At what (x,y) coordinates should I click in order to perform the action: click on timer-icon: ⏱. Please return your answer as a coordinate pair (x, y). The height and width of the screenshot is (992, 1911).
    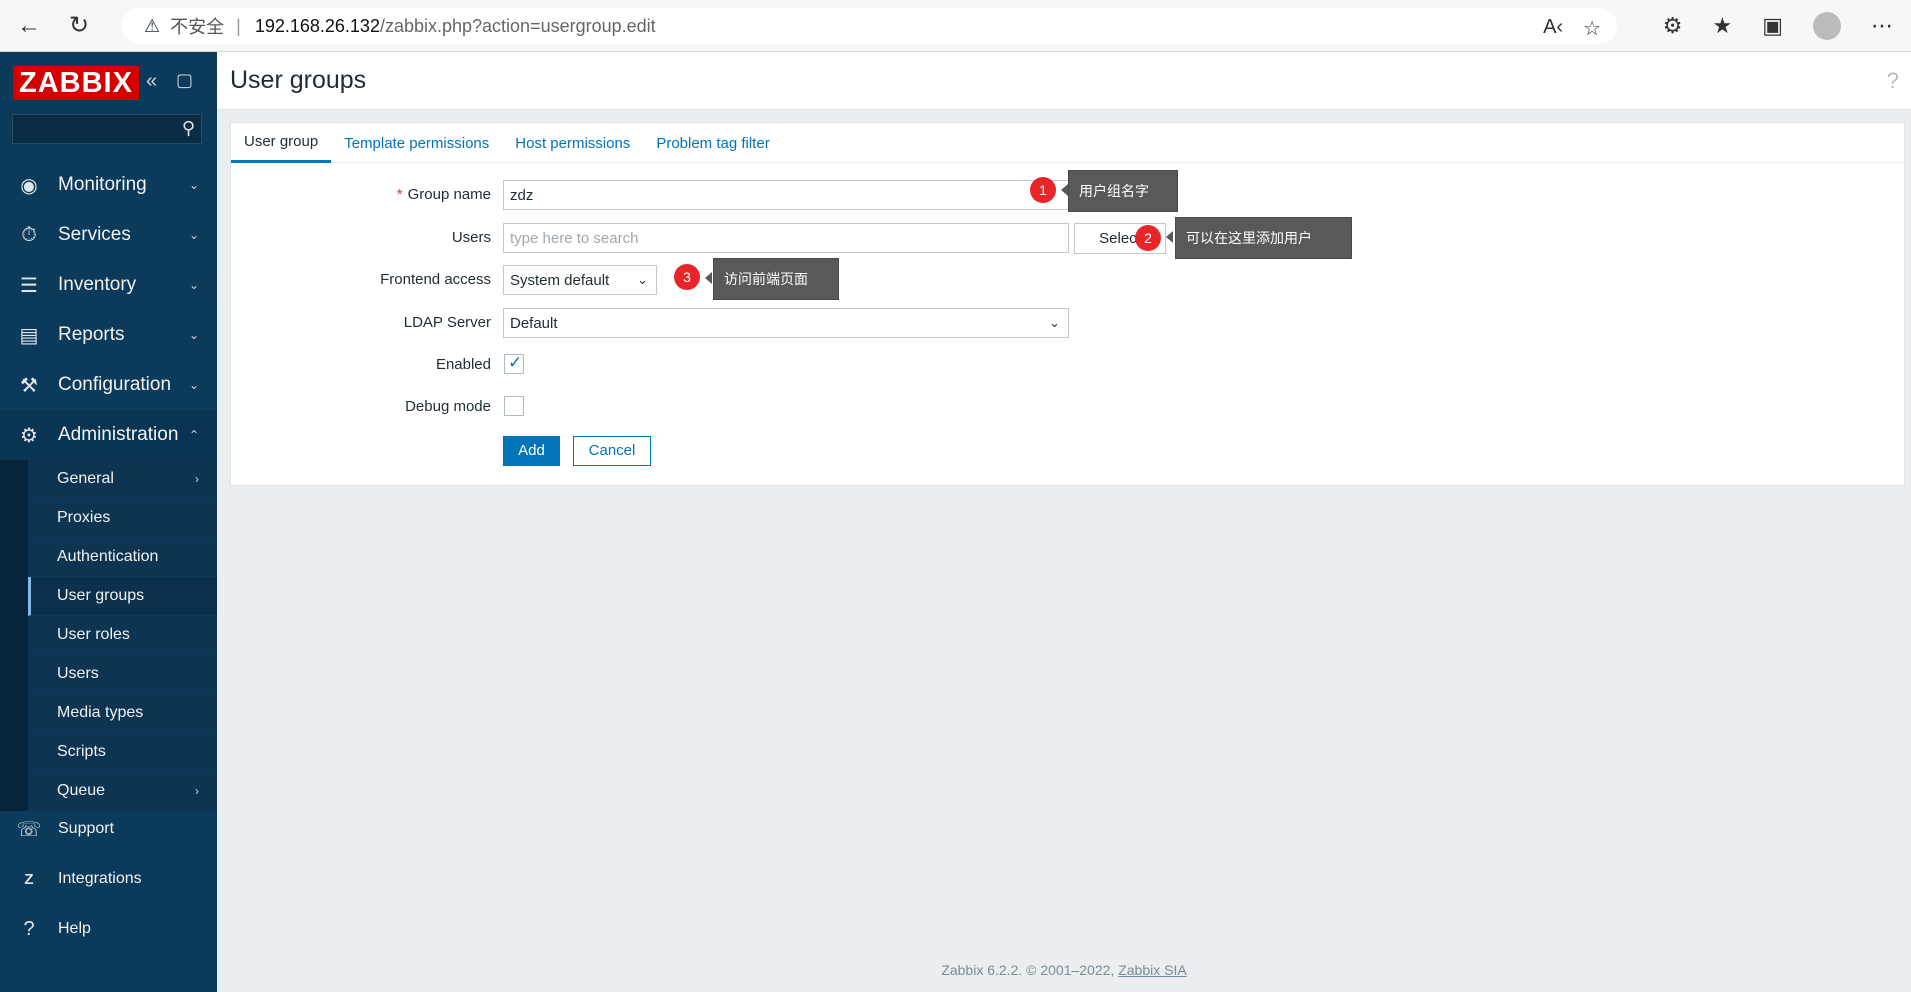
    Looking at the image, I should click on (29, 234).